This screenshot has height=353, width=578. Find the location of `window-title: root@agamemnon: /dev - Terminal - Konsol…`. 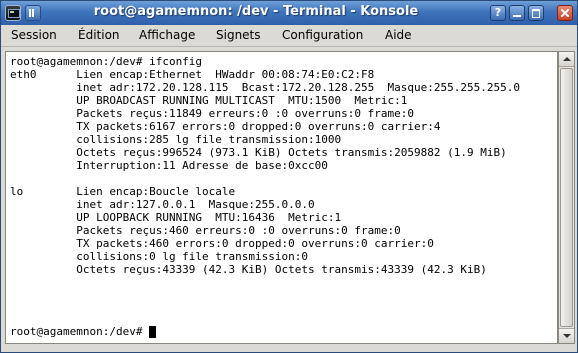

window-title: root@agamemnon: /dev - Terminal - Konsol… is located at coordinates (256, 11).